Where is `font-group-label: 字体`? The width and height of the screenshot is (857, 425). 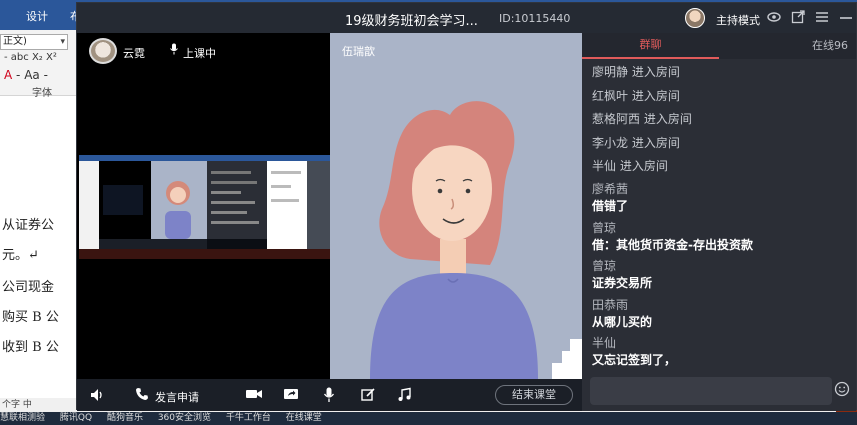 font-group-label: 字体 is located at coordinates (42, 93).